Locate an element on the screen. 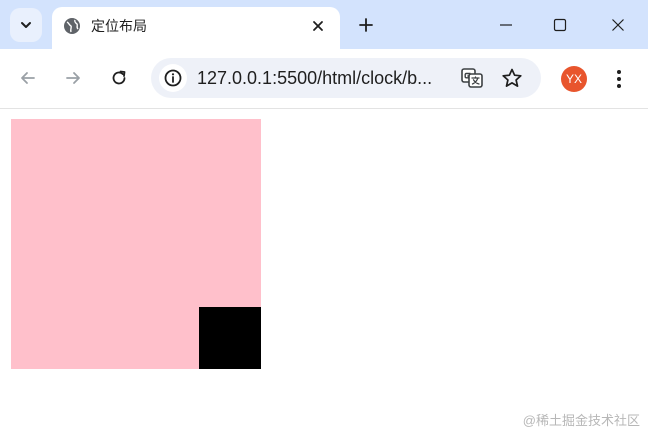 The height and width of the screenshot is (433, 648). watermark: @稀土掘金技术社区 is located at coordinates (581, 420).